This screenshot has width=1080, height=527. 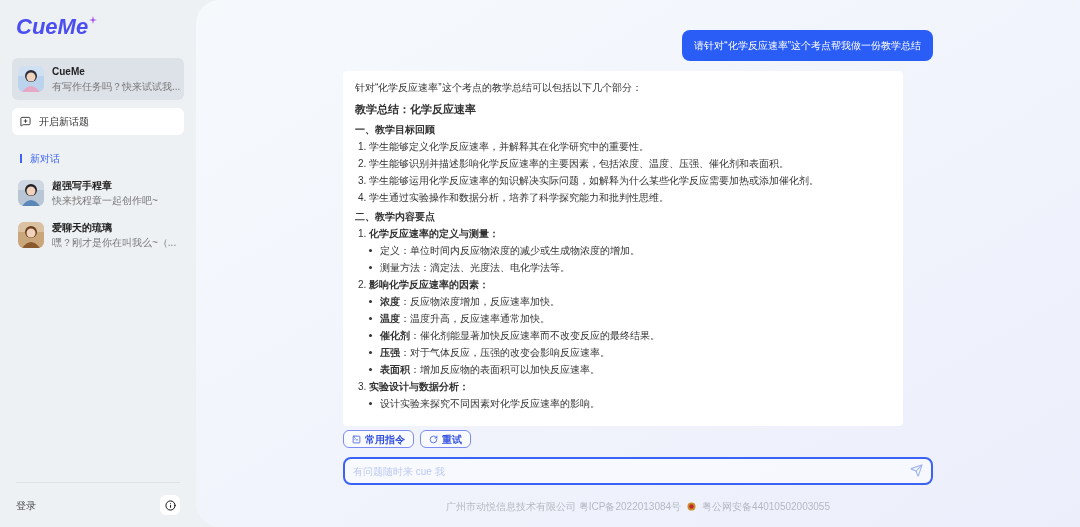 What do you see at coordinates (395, 130) in the screenshot?
I see `section-heading: 一、教学目标回顾` at bounding box center [395, 130].